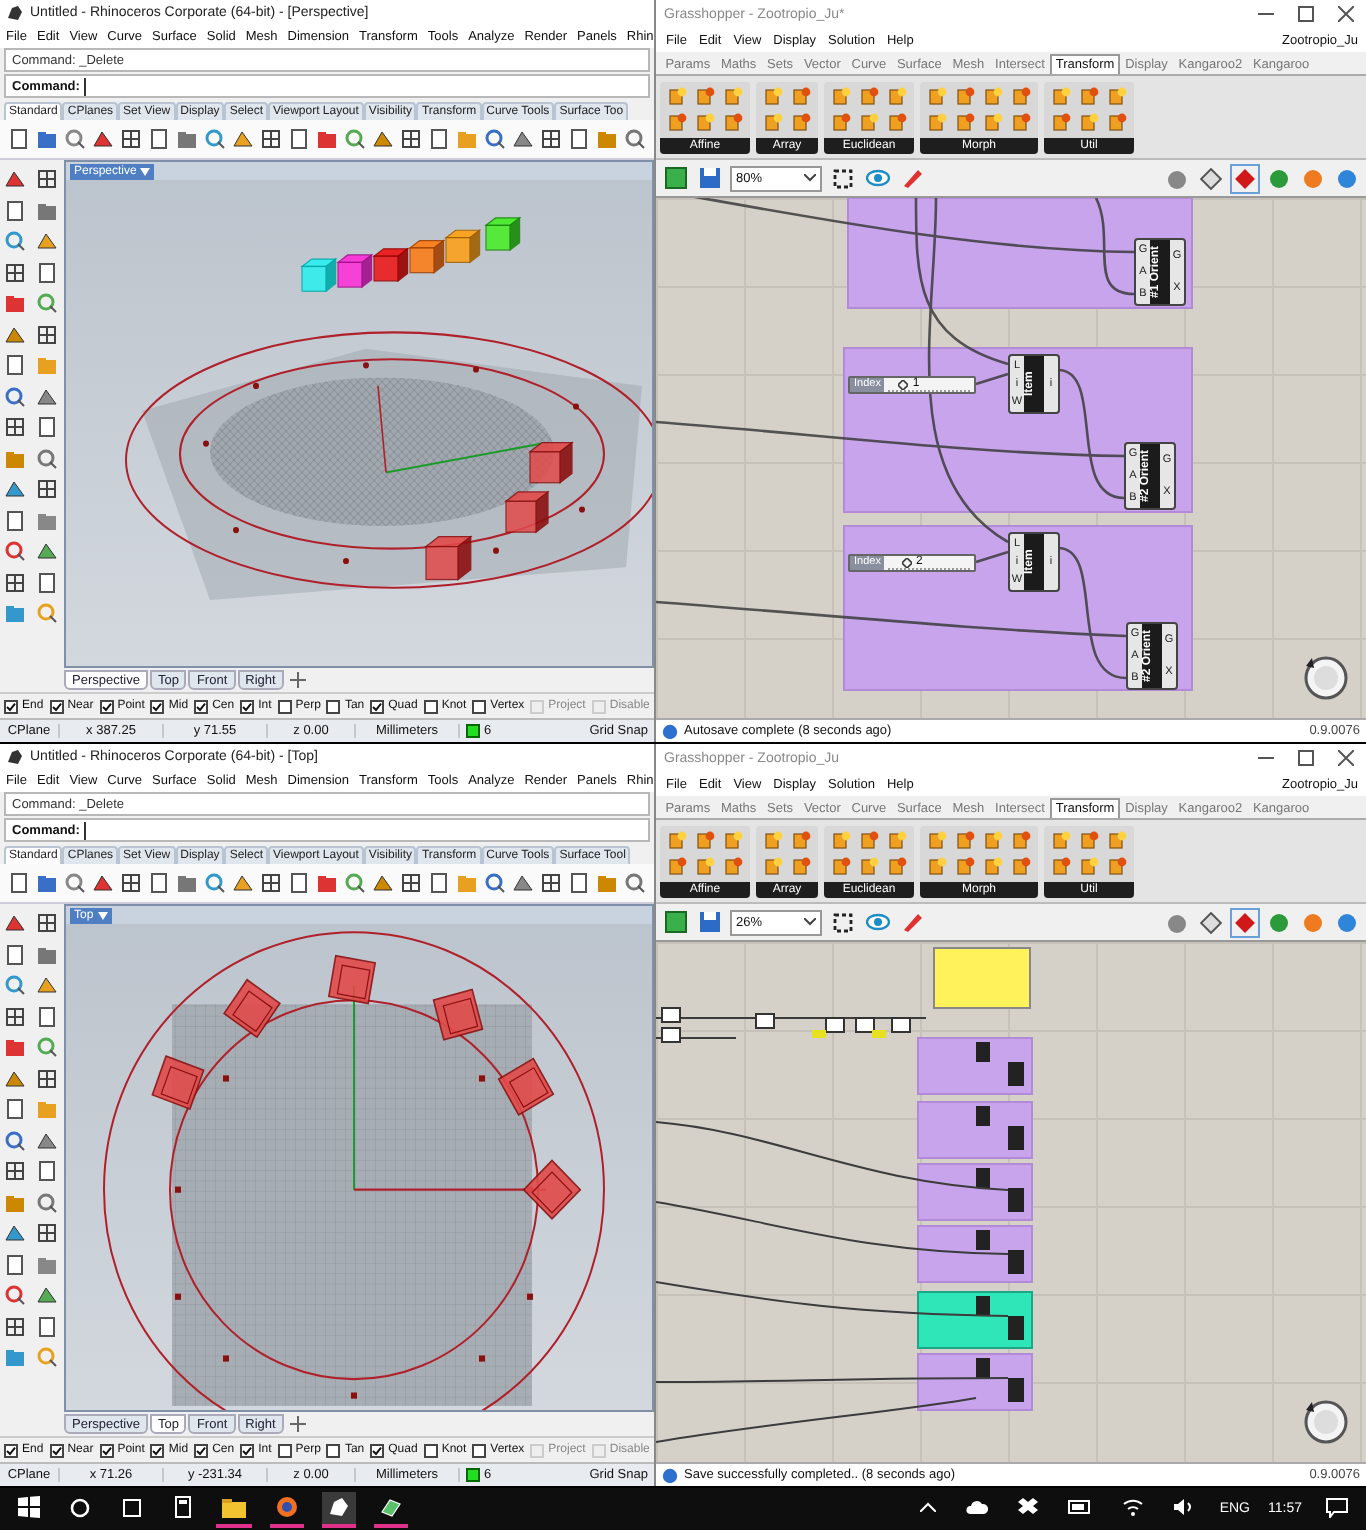  What do you see at coordinates (1346, 14) in the screenshot?
I see `close-icon` at bounding box center [1346, 14].